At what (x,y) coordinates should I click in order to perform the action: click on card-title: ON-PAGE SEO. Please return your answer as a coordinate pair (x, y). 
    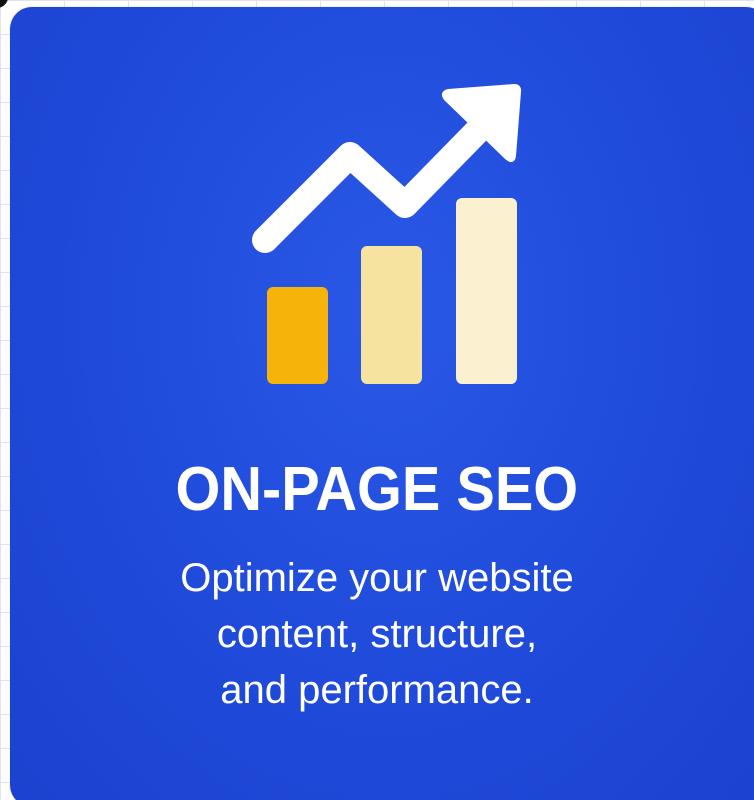
    Looking at the image, I should click on (377, 489).